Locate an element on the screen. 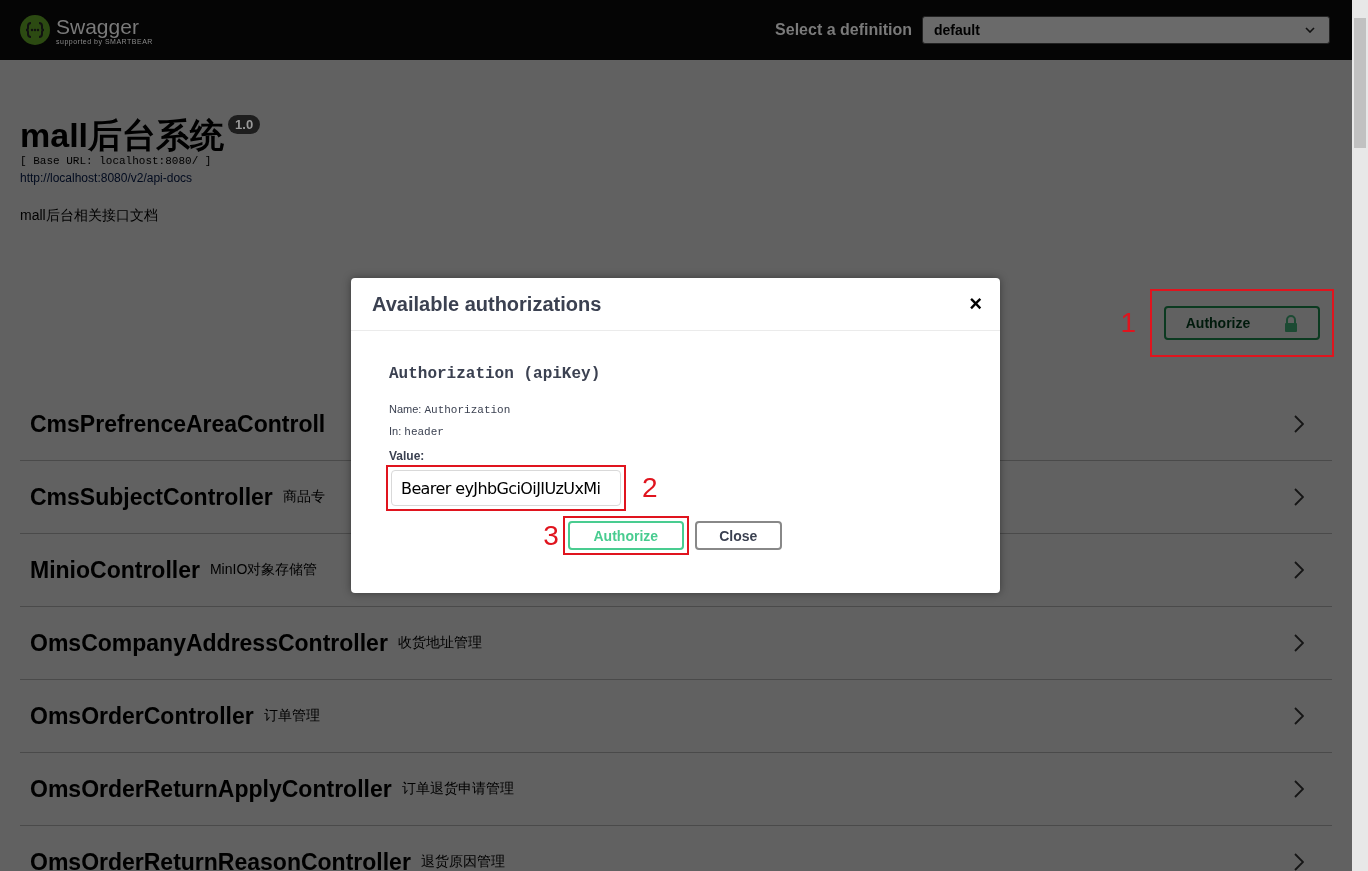  controller-name: OmsCompanyAddressController is located at coordinates (209, 643).